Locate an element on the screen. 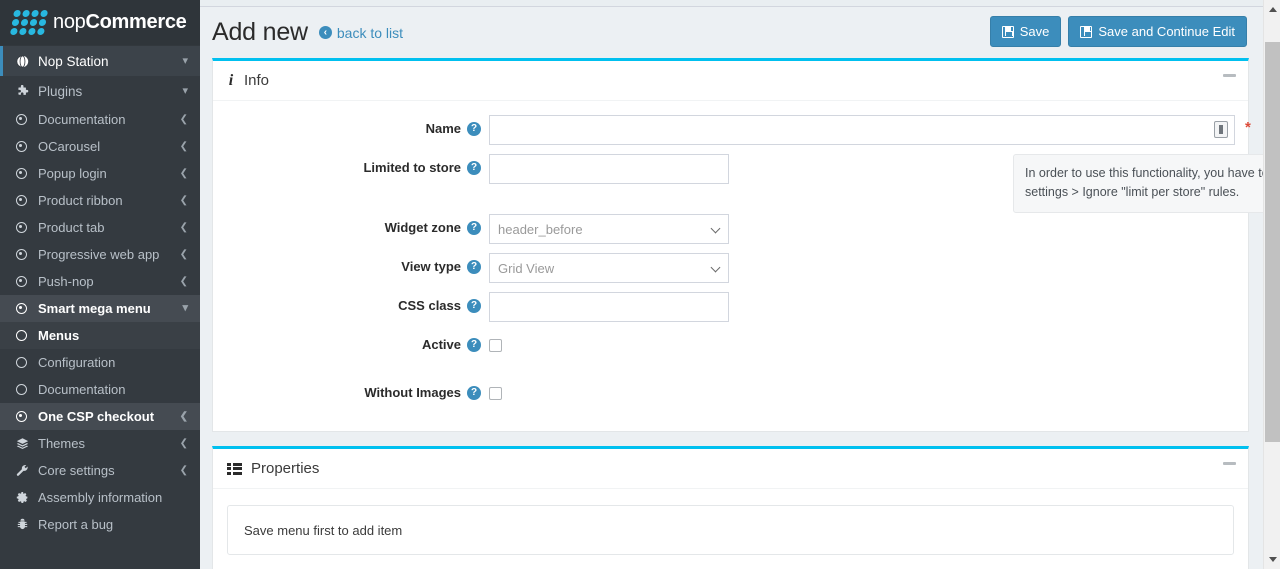 Image resolution: width=1280 pixels, height=569 pixels. sidebar-item-nop-station: Nop Station ▾ is located at coordinates (100, 61).